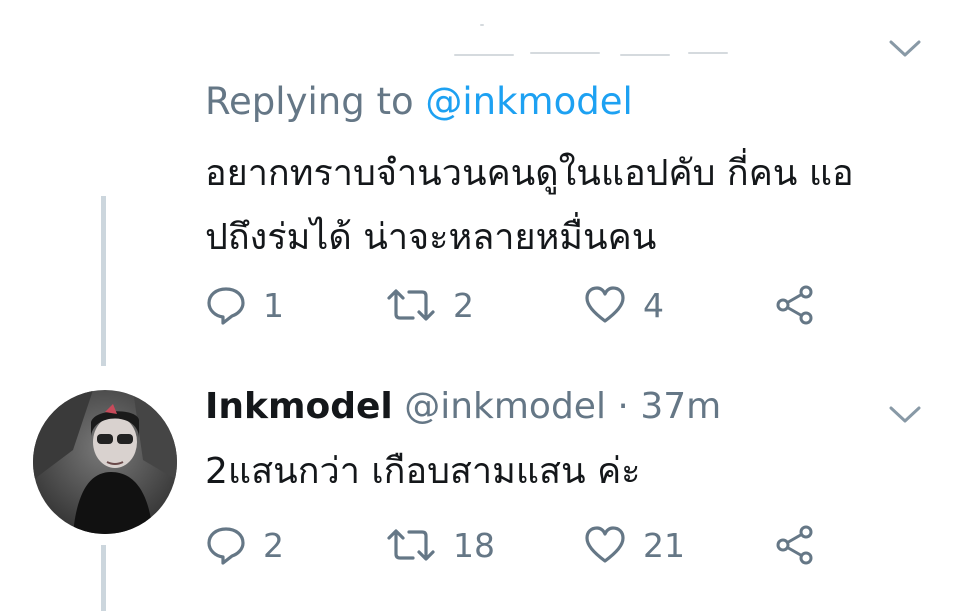 The image size is (960, 611). I want to click on reply-tweet-header: Inkmodel @inkmodel · 37m, so click(463, 406).